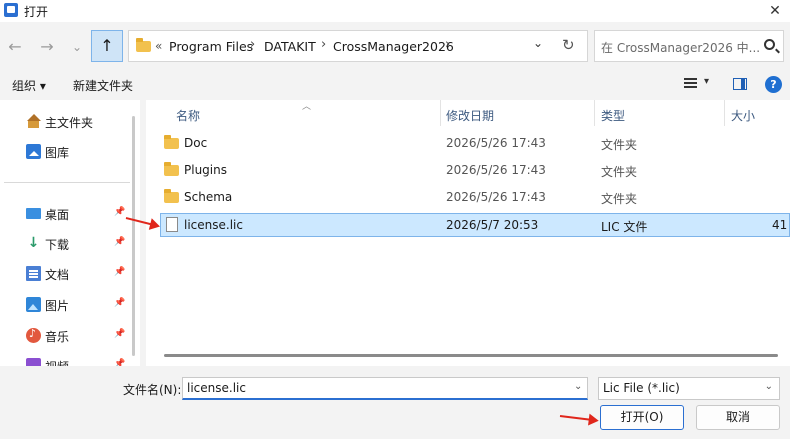 Image resolution: width=790 pixels, height=439 pixels. Describe the element at coordinates (769, 44) in the screenshot. I see `search-icon` at that location.